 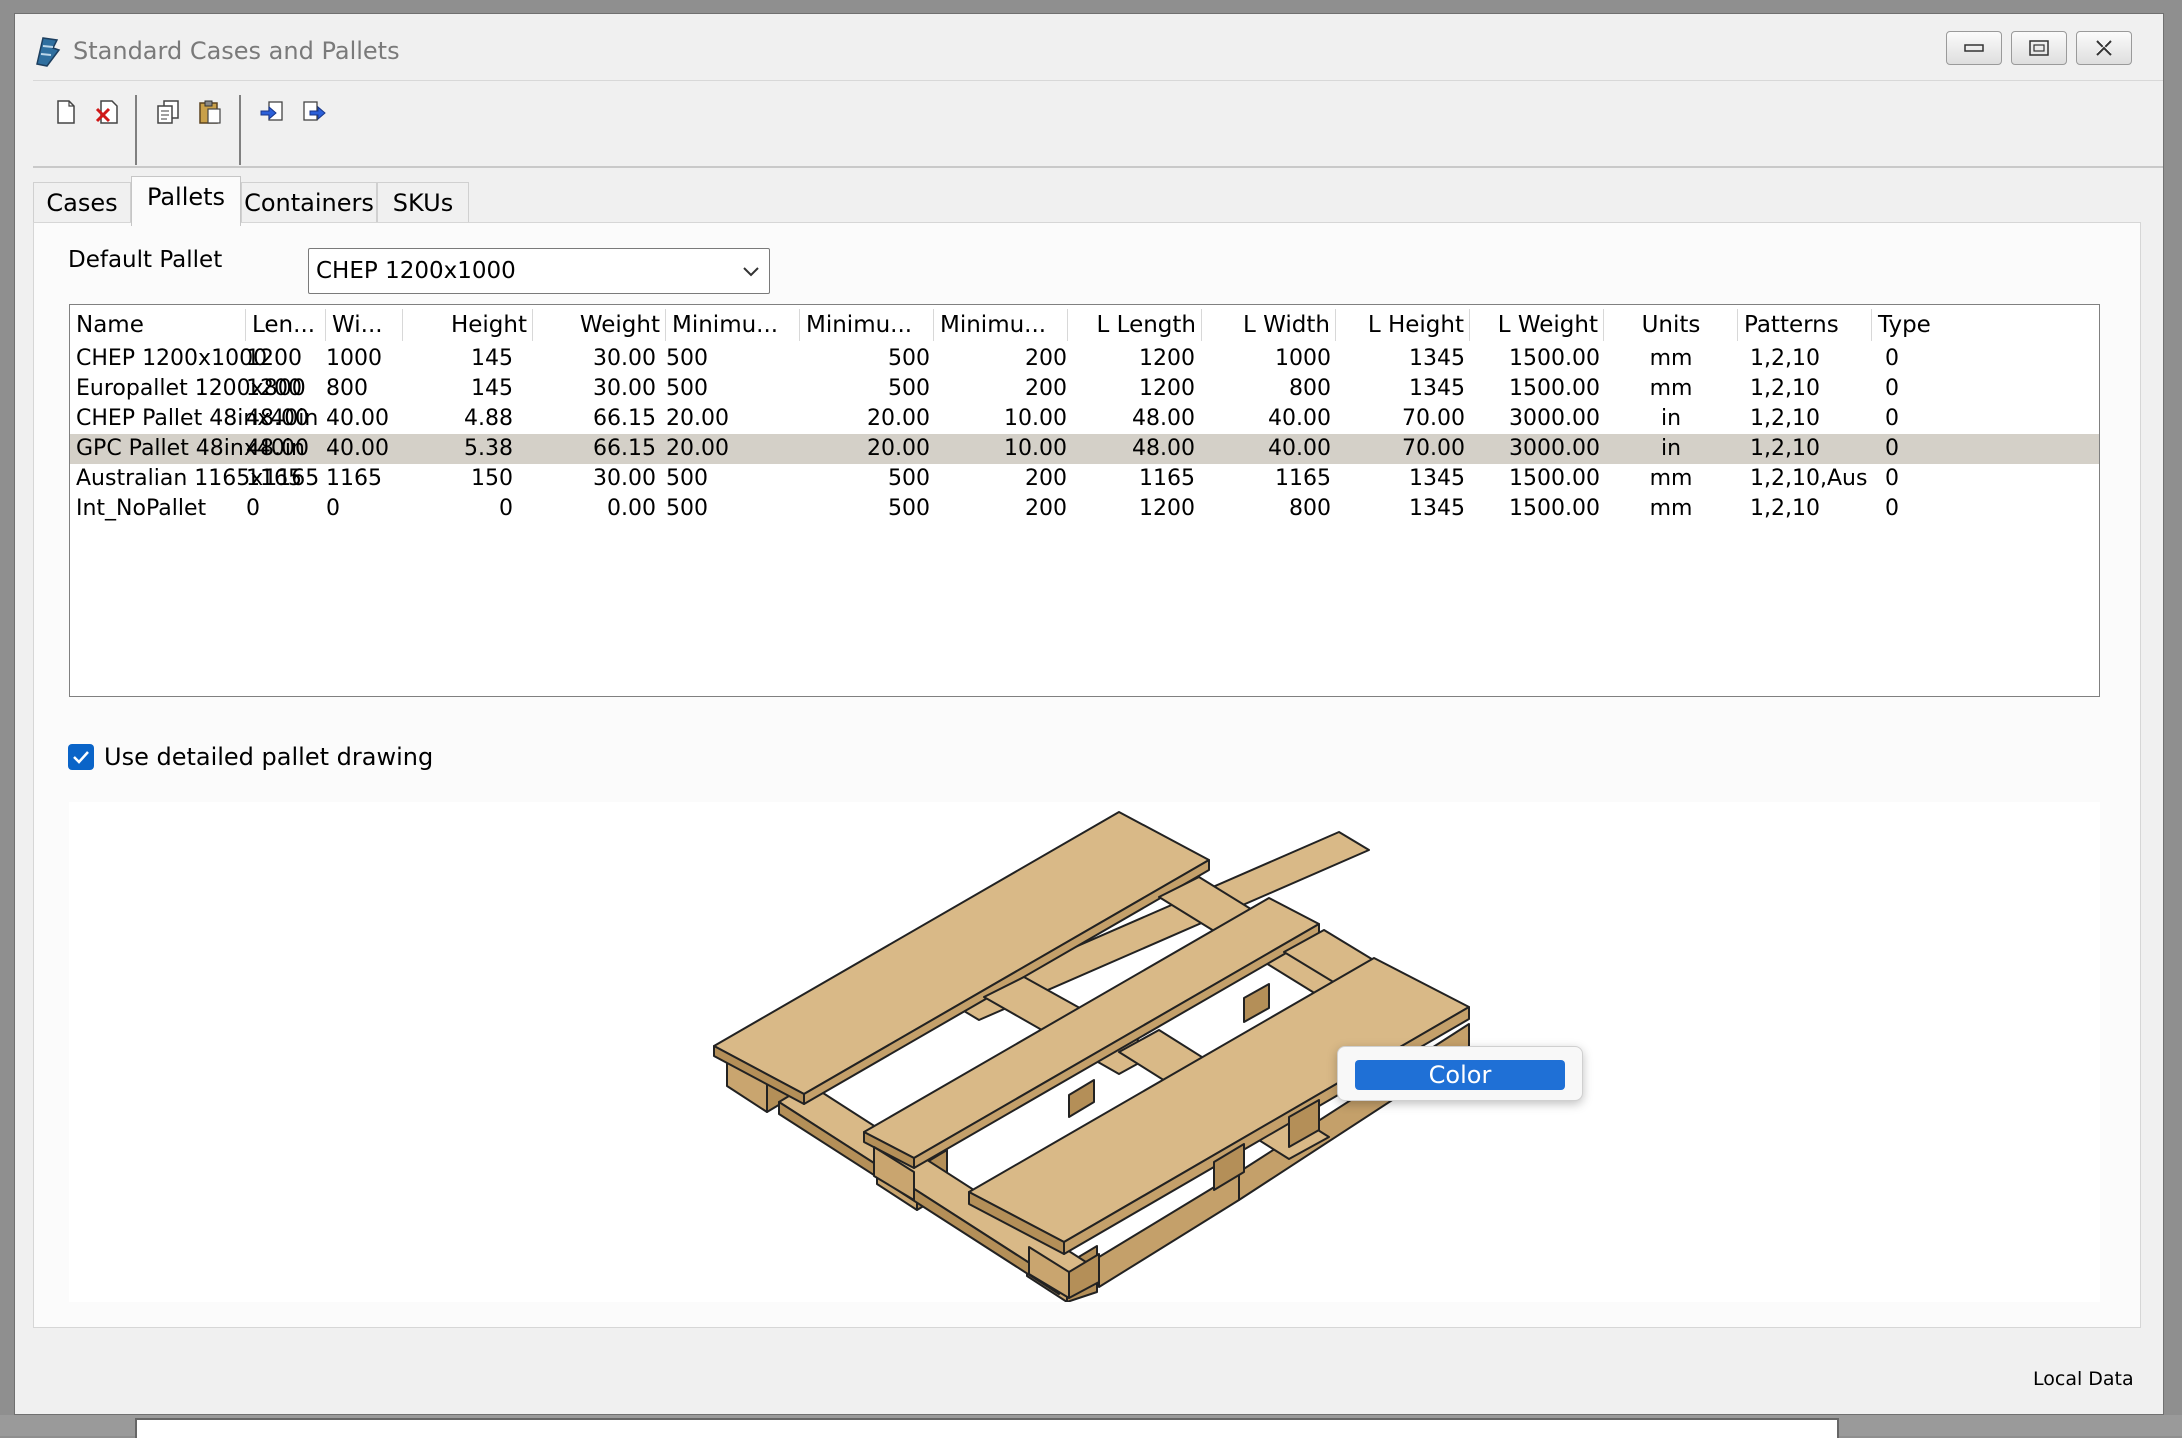 I want to click on column-header: L Length, so click(x=1135, y=324).